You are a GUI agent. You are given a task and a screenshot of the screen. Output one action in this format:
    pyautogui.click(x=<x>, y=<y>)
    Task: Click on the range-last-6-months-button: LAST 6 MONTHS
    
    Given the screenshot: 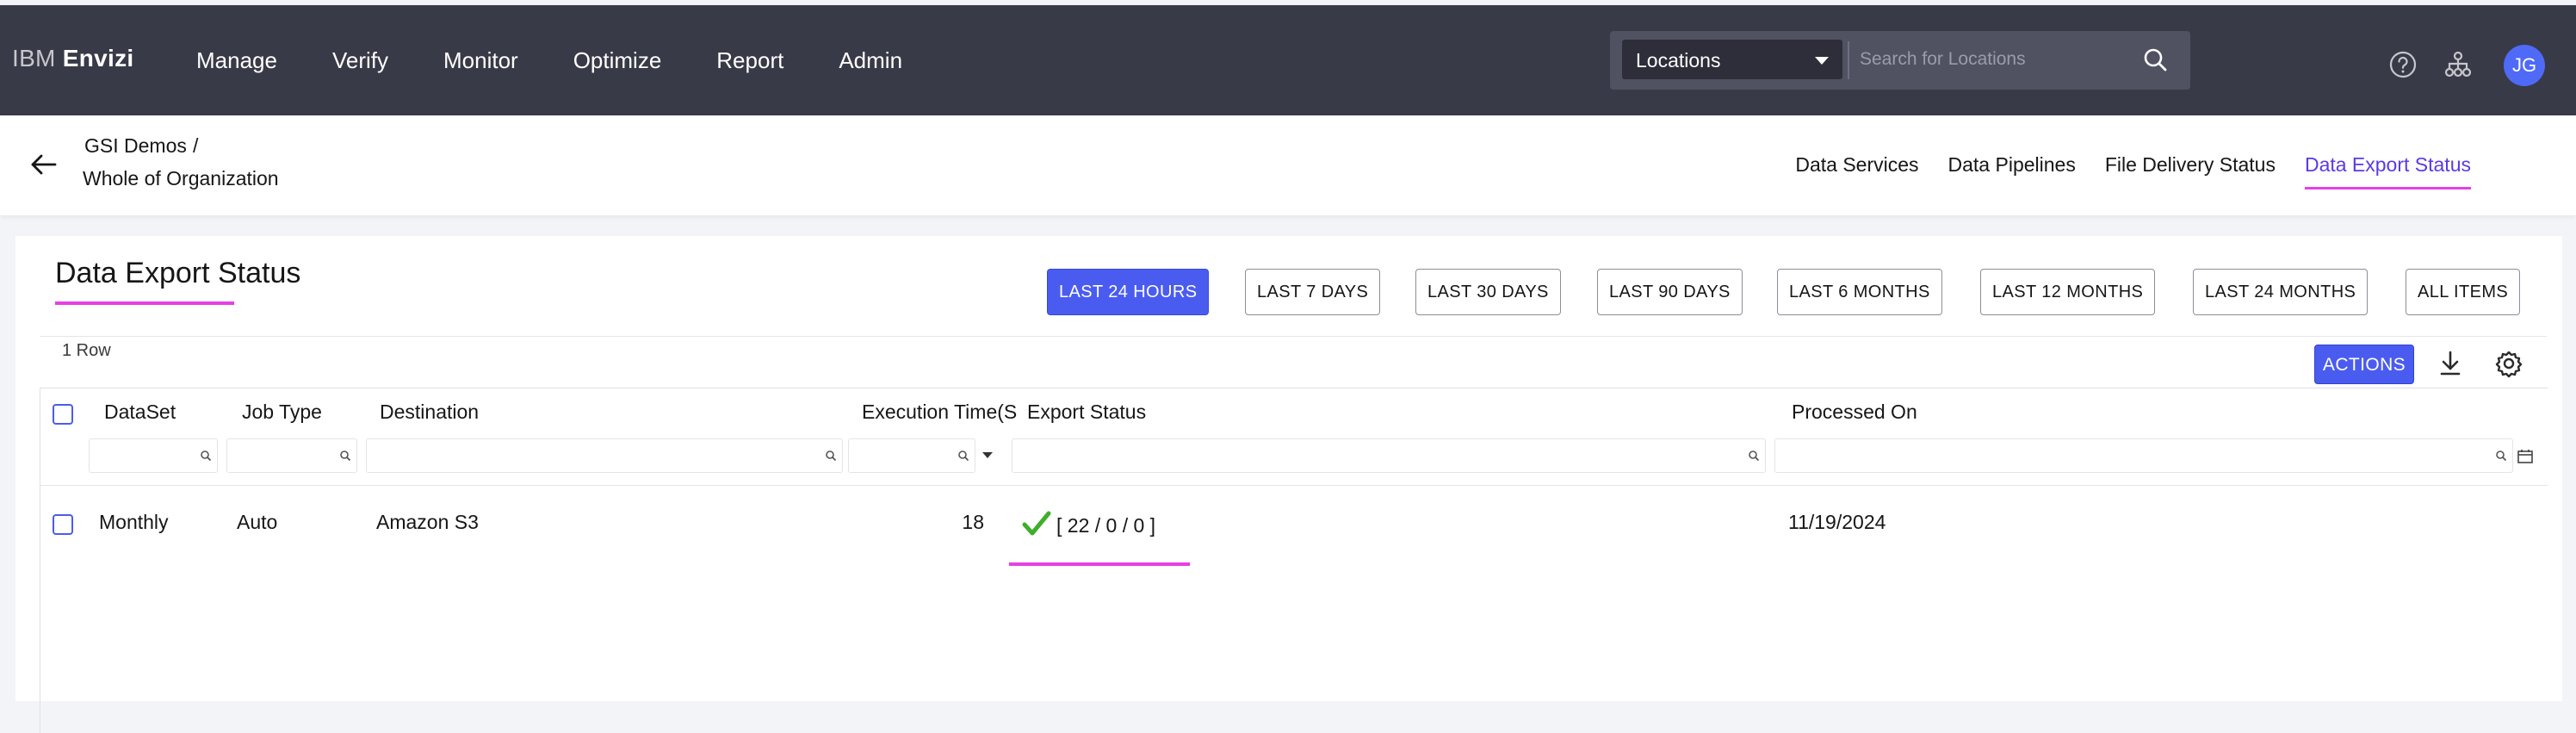 What is the action you would take?
    pyautogui.click(x=1859, y=292)
    